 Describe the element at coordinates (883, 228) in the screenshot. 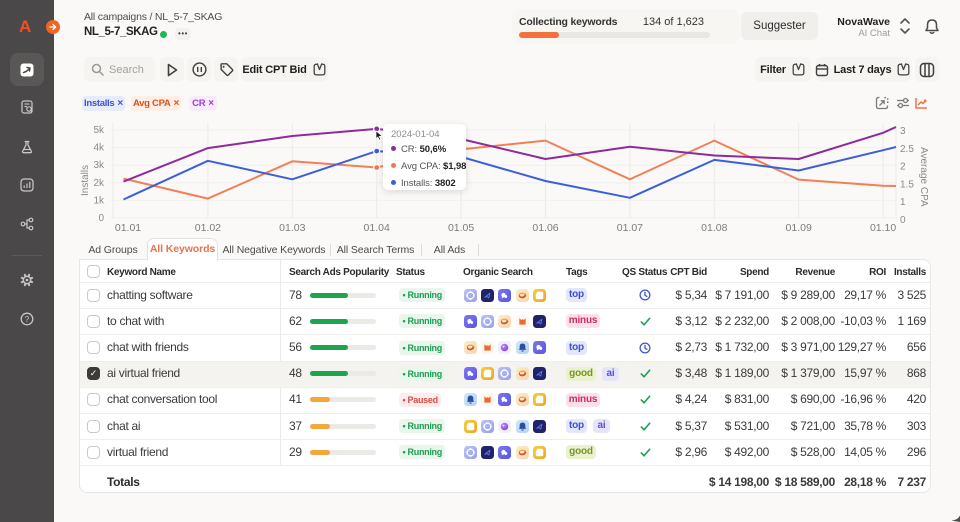

I see `svg-text: 01.10` at that location.